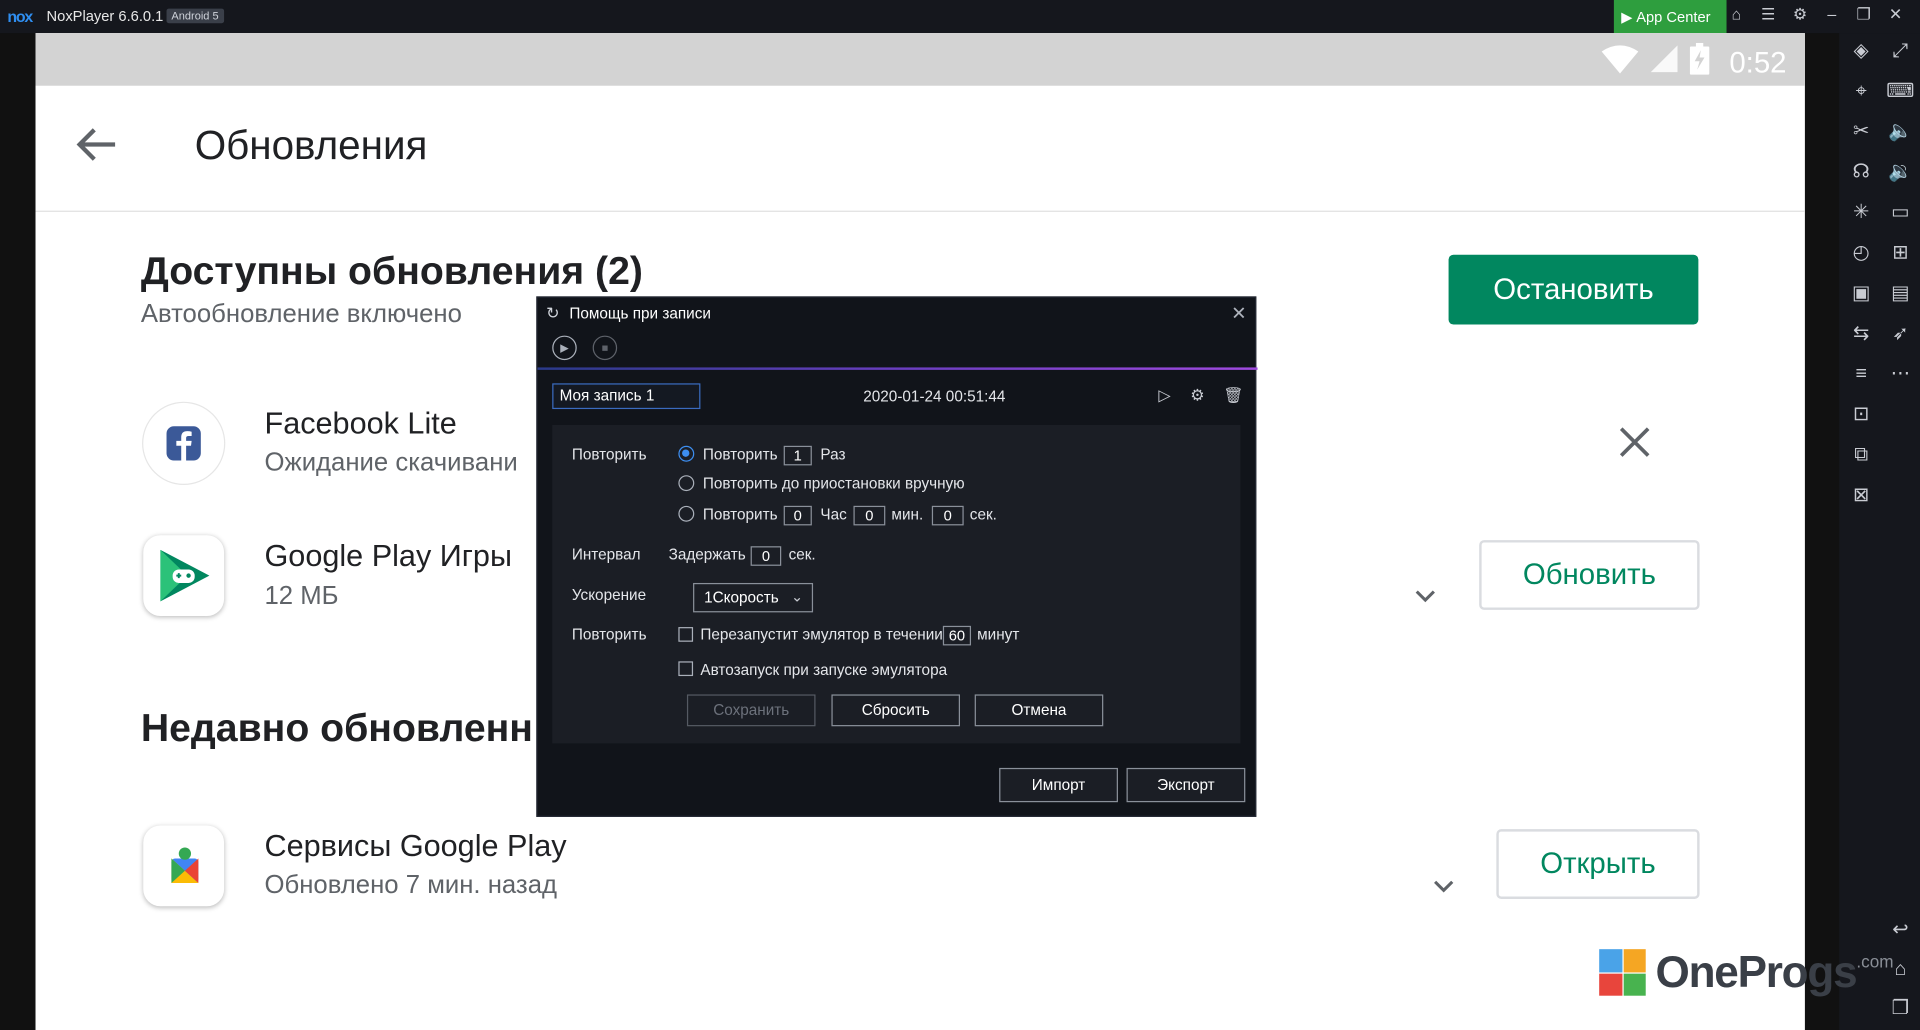  Describe the element at coordinates (797, 515) in the screenshot. I see `hours-input: 0` at that location.